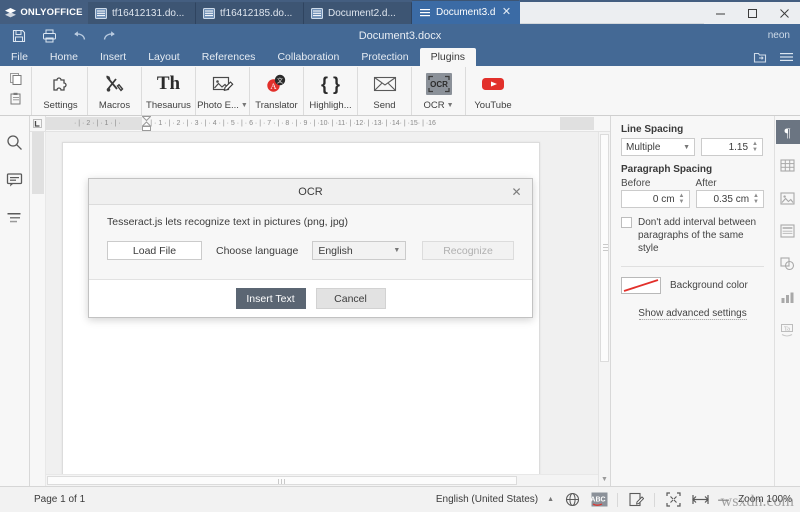  What do you see at coordinates (788, 198) in the screenshot?
I see `image-settings-icon` at bounding box center [788, 198].